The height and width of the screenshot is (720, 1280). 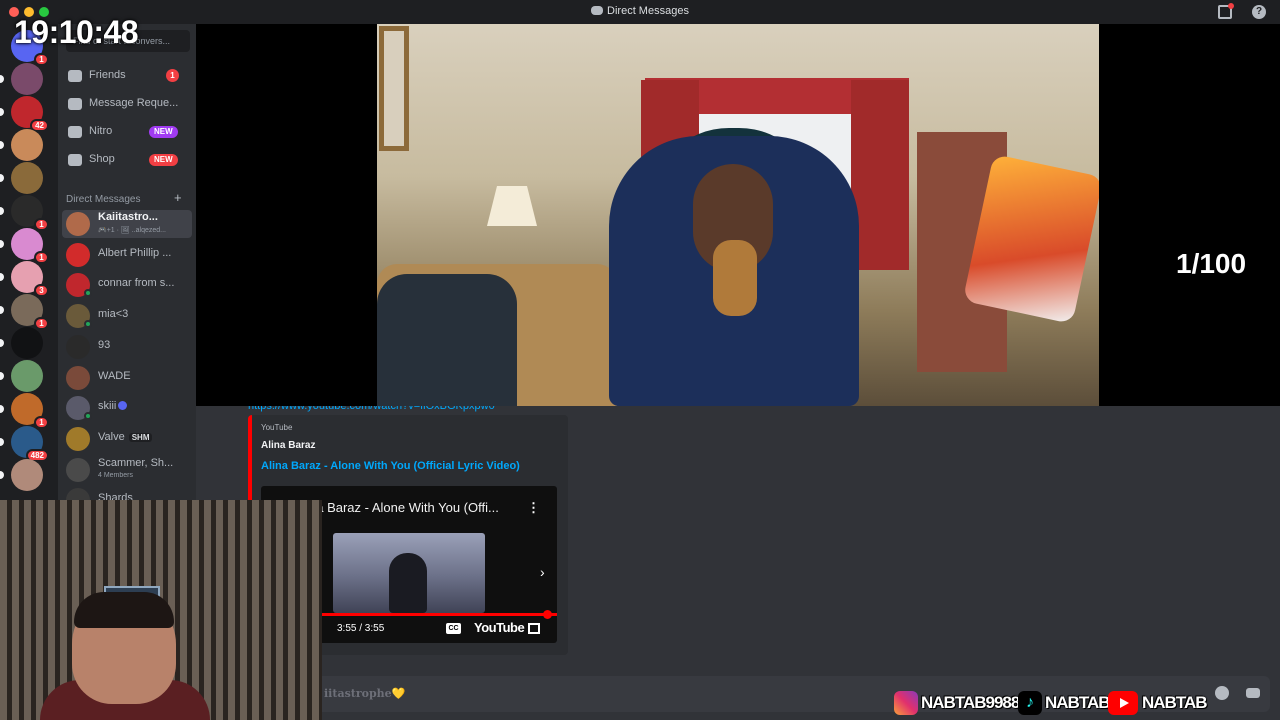 I want to click on new-badge: NEW, so click(x=163, y=160).